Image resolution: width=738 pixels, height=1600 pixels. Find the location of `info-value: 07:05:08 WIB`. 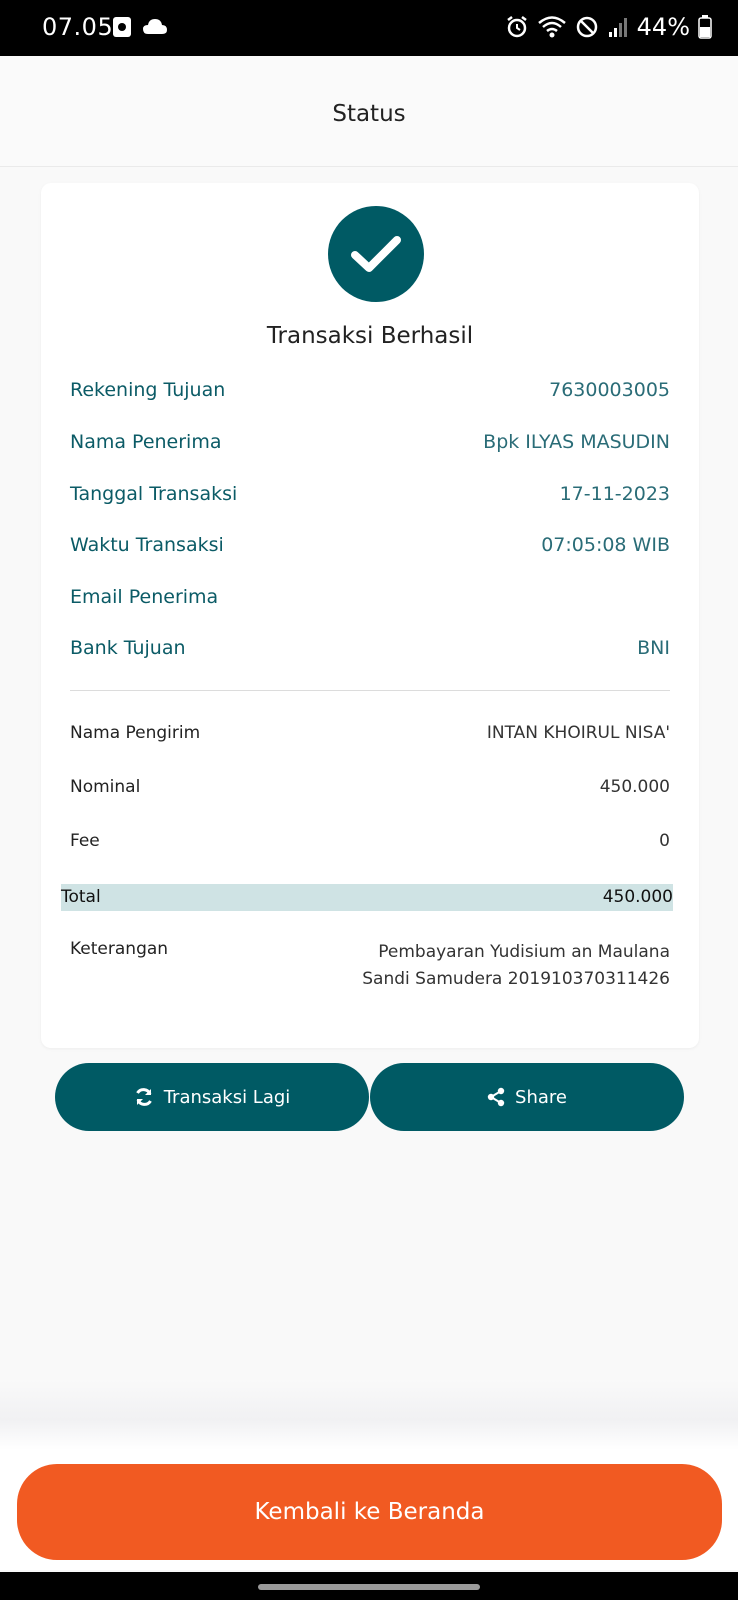

info-value: 07:05:08 WIB is located at coordinates (605, 545).